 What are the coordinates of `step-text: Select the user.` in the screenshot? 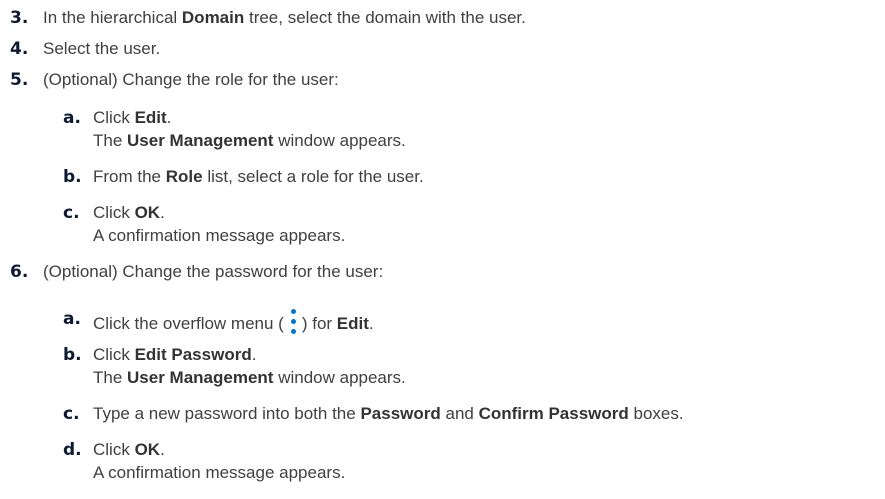 It's located at (102, 48).